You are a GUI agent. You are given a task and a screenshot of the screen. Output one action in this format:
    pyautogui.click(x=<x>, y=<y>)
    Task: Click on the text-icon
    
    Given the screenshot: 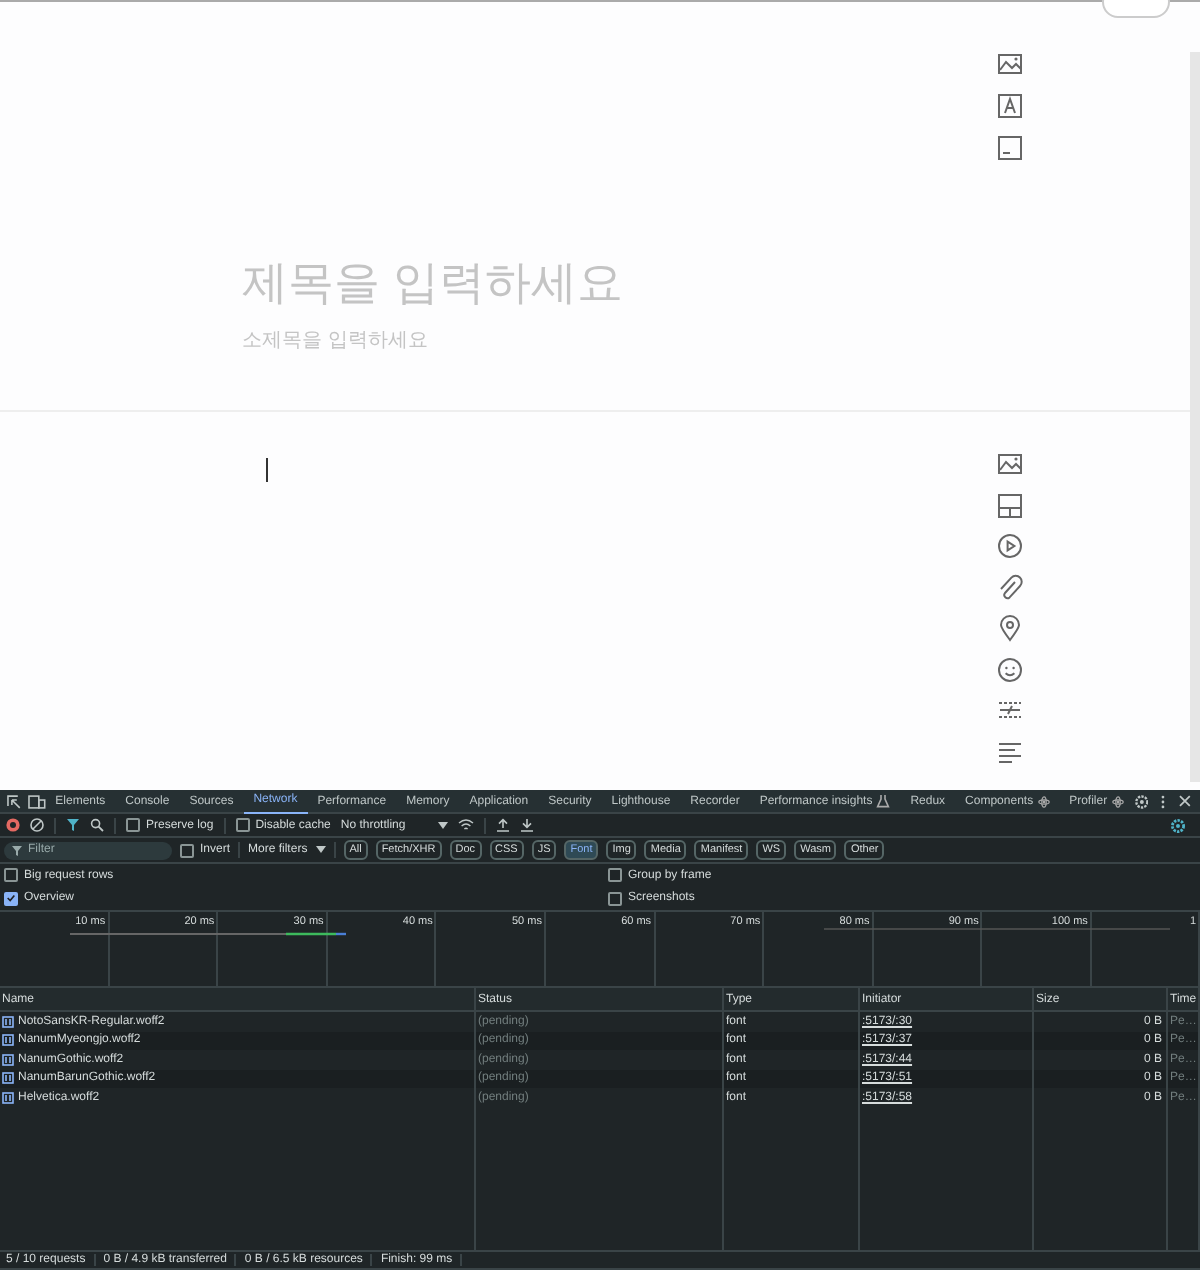 What is the action you would take?
    pyautogui.click(x=1010, y=106)
    